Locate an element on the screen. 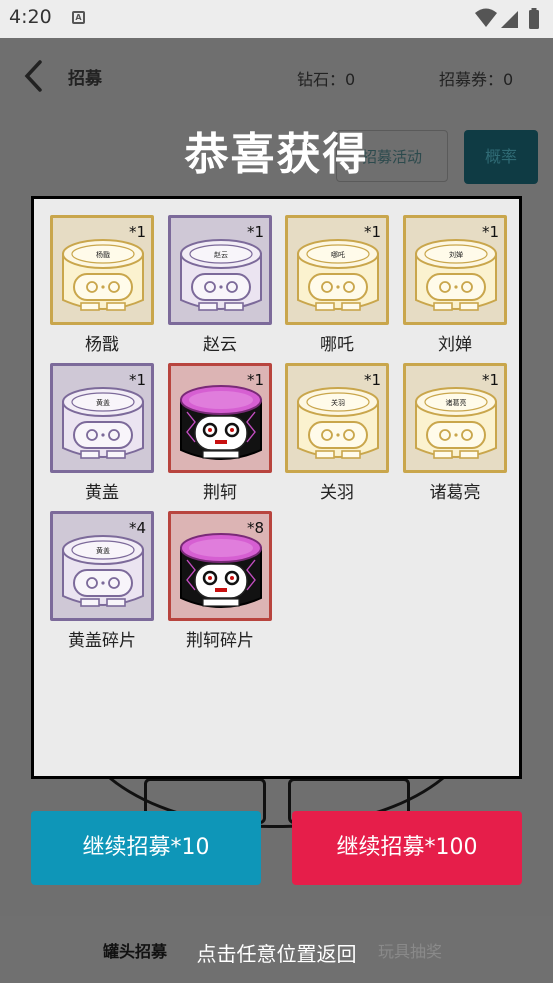 The image size is (553, 983). reward-card: *1 杨戬 is located at coordinates (102, 270).